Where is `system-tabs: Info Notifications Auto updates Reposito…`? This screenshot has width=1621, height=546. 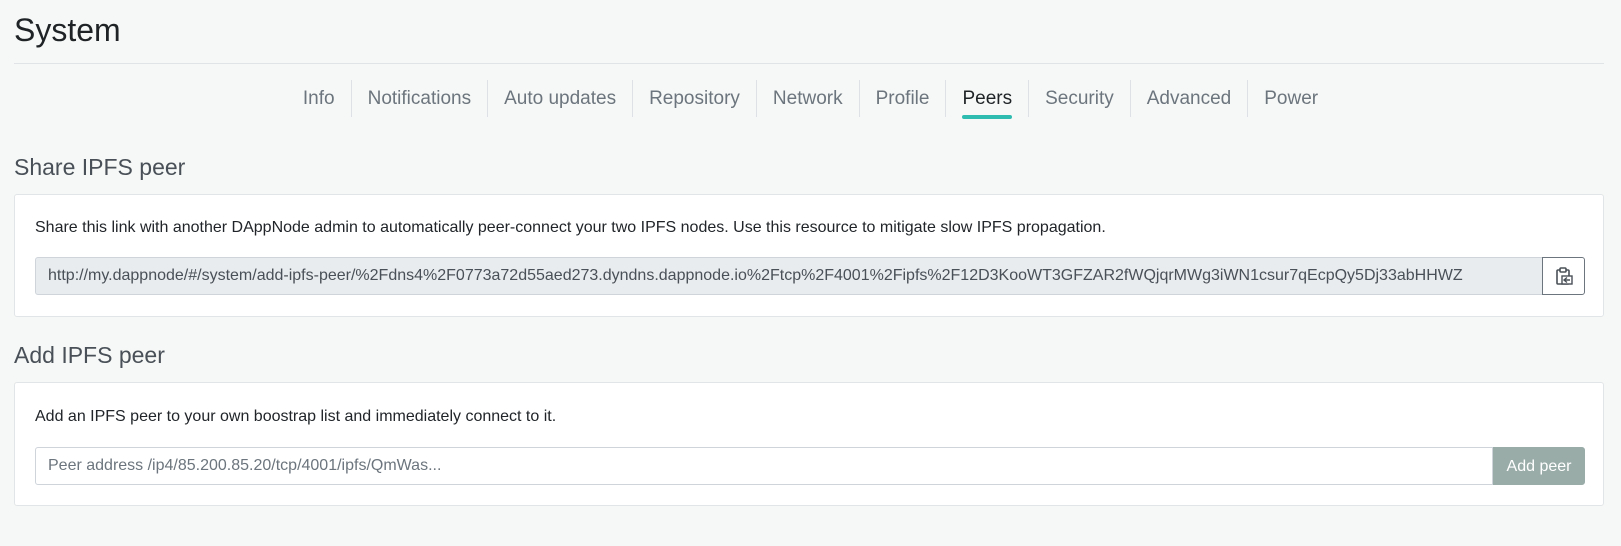 system-tabs: Info Notifications Auto updates Reposito… is located at coordinates (810, 99).